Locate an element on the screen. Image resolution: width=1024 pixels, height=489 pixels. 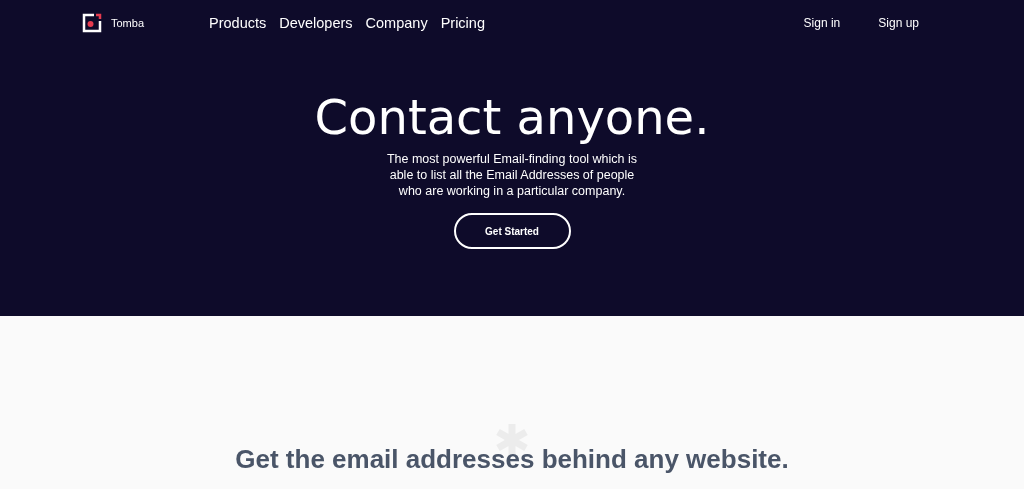
brand-name: Tomba is located at coordinates (128, 22).